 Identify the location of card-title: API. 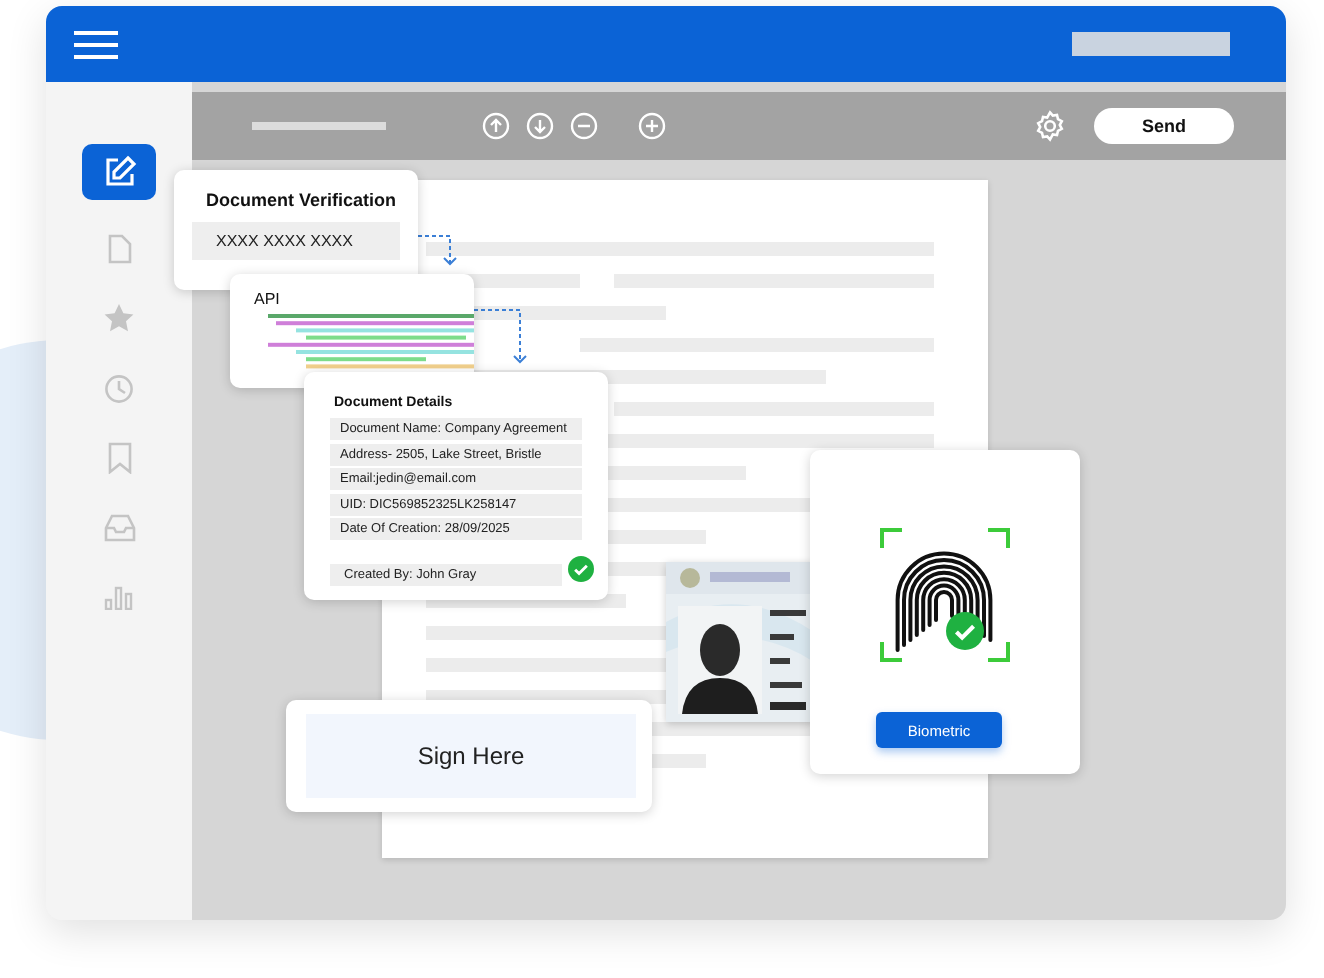
(268, 299).